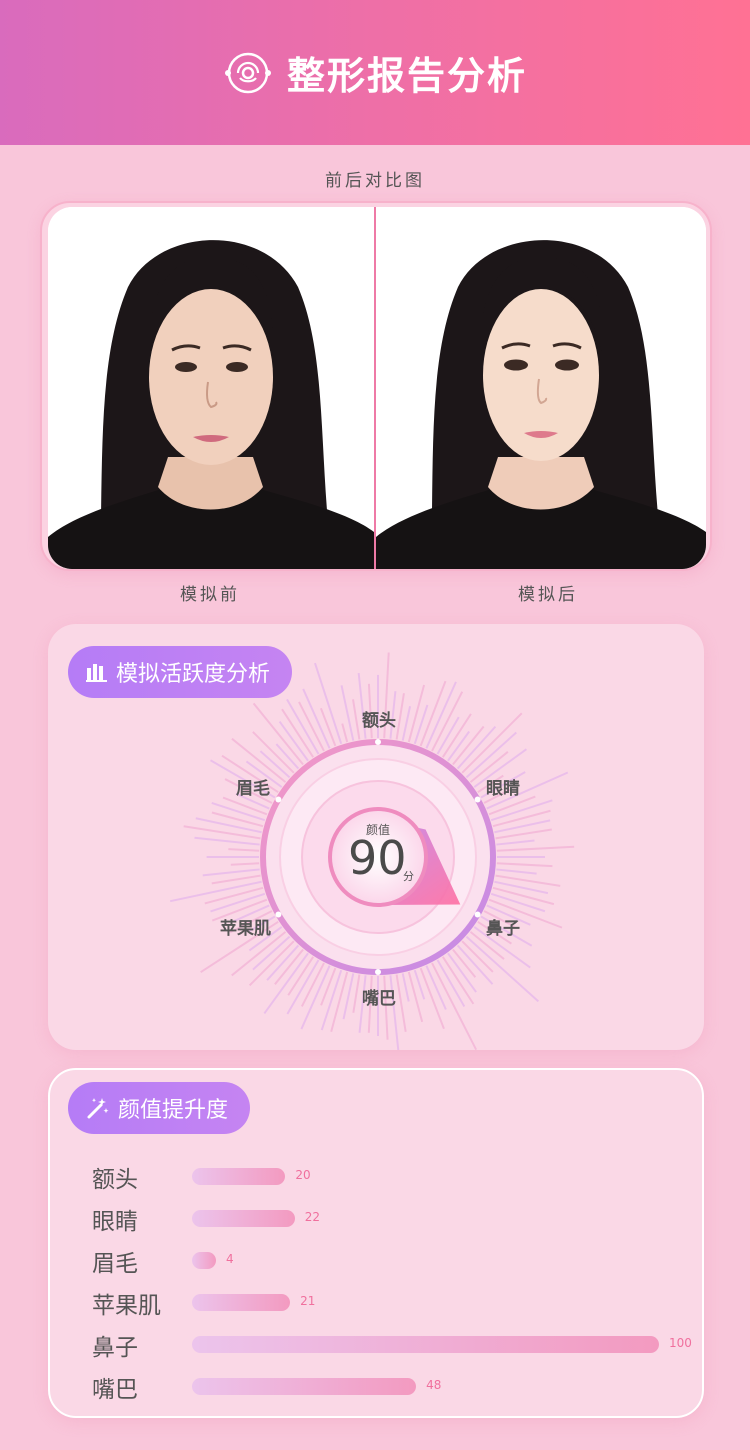 The image size is (750, 1450). What do you see at coordinates (548, 595) in the screenshot?
I see `after-label: 模拟后` at bounding box center [548, 595].